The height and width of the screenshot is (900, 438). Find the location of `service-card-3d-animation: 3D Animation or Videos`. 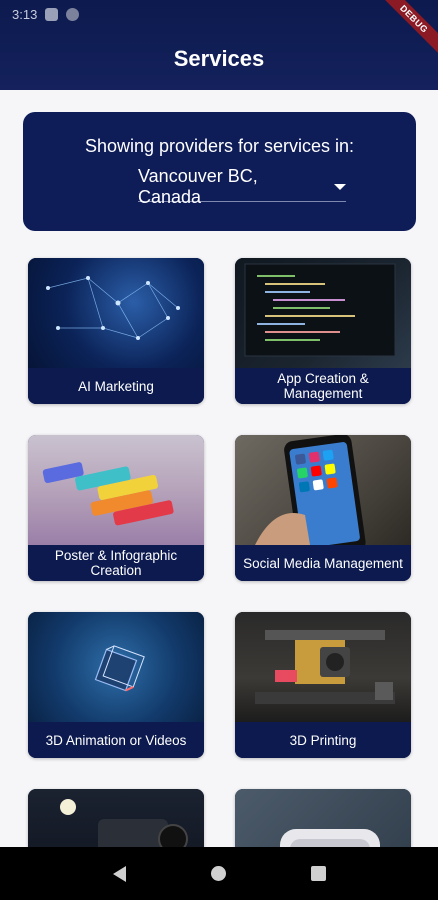

service-card-3d-animation: 3D Animation or Videos is located at coordinates (116, 685).